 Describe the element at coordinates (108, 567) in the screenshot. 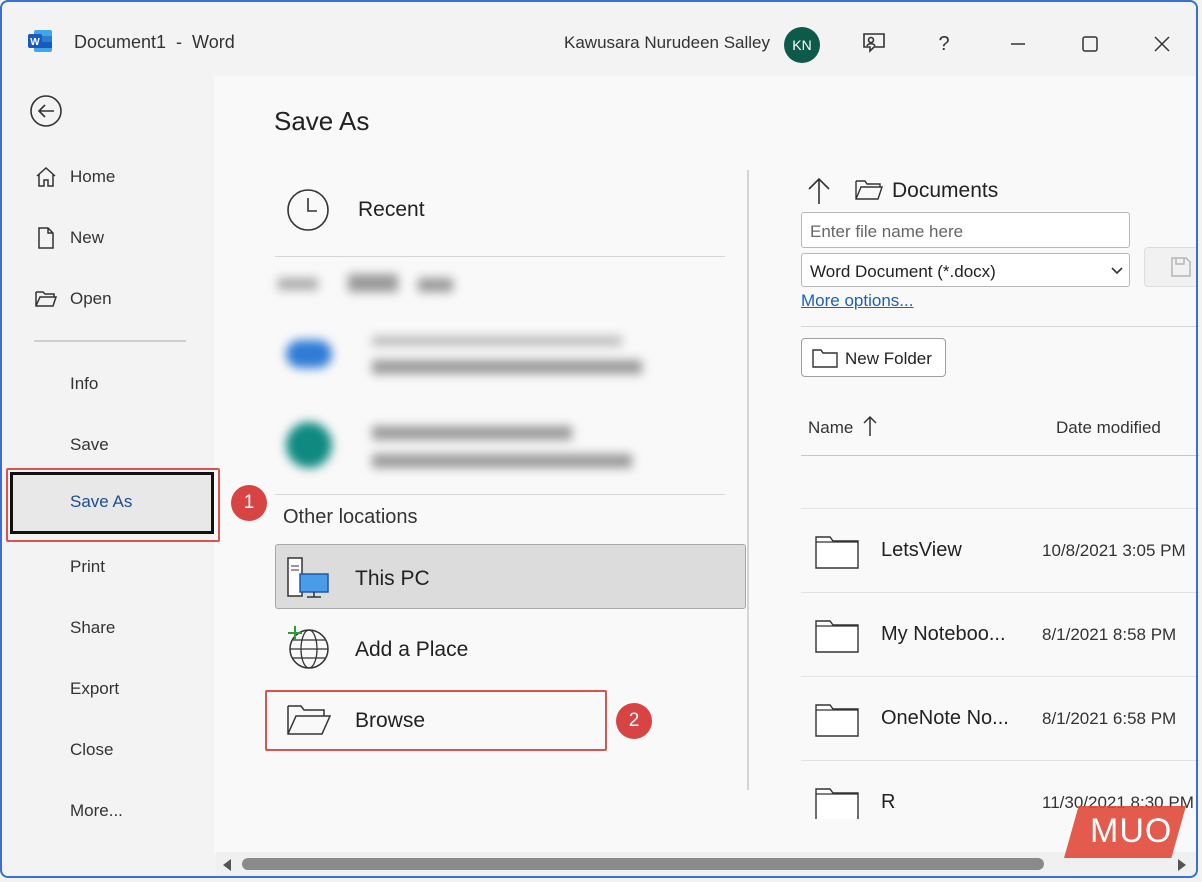

I see `sidebar-item-print: Print` at that location.